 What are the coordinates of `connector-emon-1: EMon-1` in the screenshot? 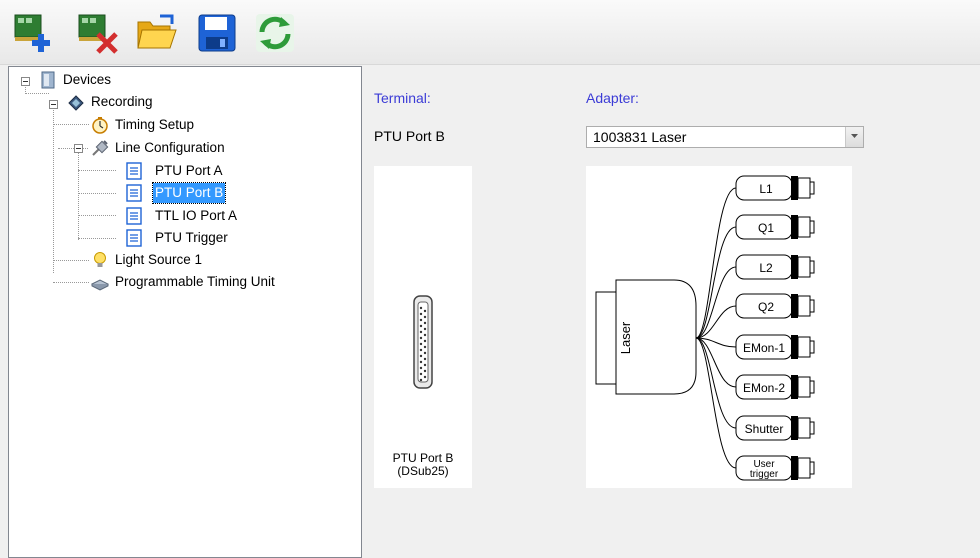 It's located at (775, 347).